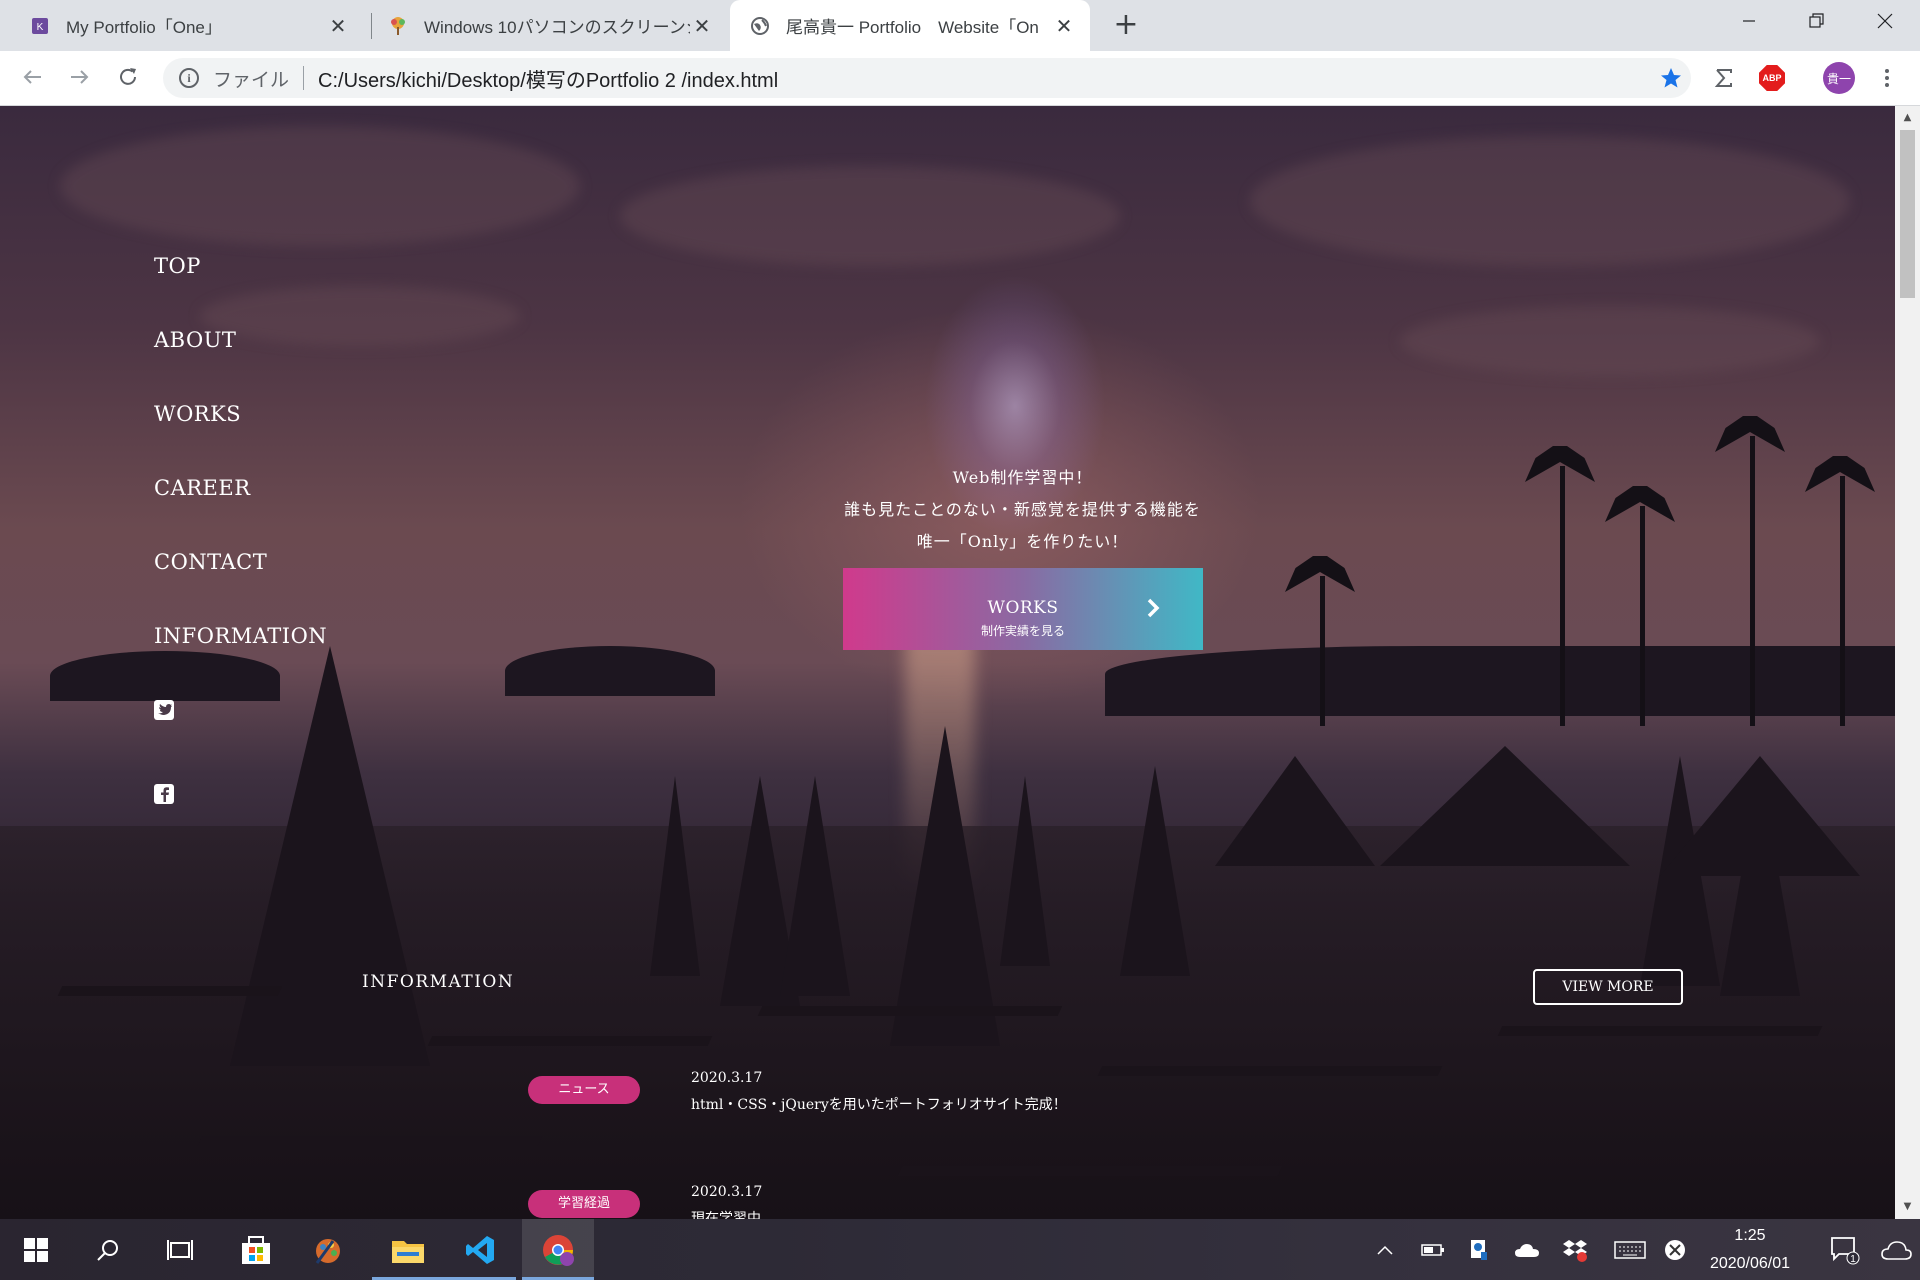 This screenshot has height=1280, width=1920. I want to click on scroll-up-arrow-icon: ▲, so click(1907, 118).